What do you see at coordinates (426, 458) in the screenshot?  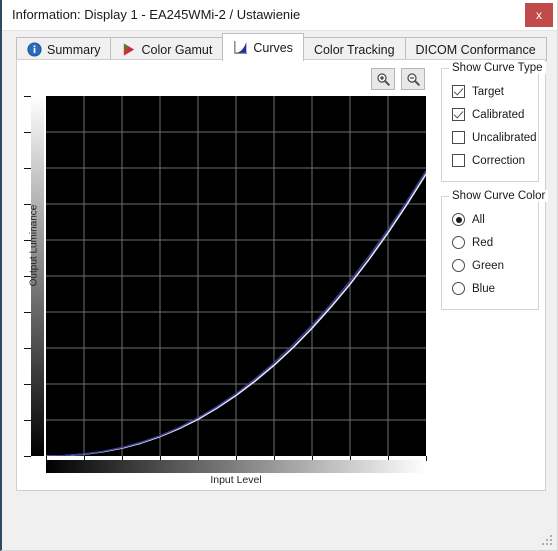 I see `x-axis-tick` at bounding box center [426, 458].